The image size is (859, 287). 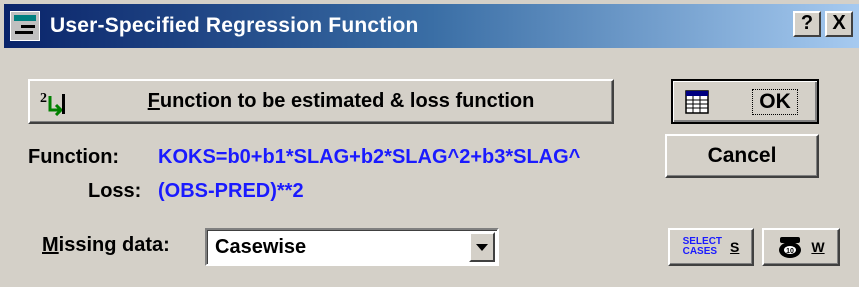 I want to click on chevron-down-icon, so click(x=482, y=247).